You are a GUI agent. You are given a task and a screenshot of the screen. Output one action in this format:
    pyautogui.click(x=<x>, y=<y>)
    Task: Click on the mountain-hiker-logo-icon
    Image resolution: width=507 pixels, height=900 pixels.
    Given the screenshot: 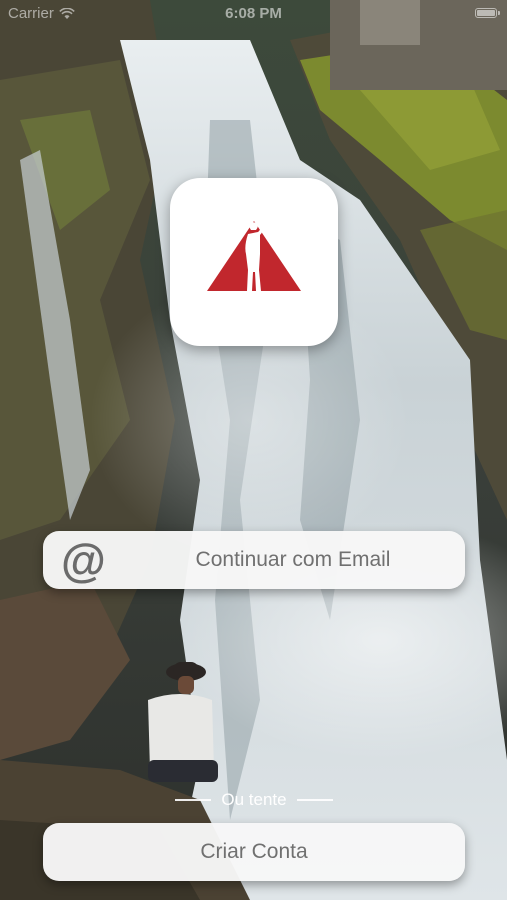 What is the action you would take?
    pyautogui.click(x=254, y=256)
    